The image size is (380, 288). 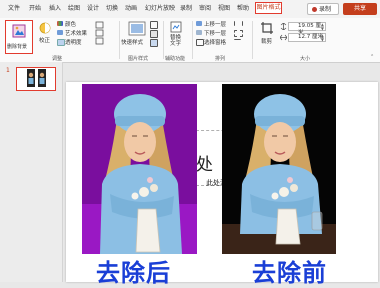 I want to click on share-label: 共享, so click(x=359, y=8).